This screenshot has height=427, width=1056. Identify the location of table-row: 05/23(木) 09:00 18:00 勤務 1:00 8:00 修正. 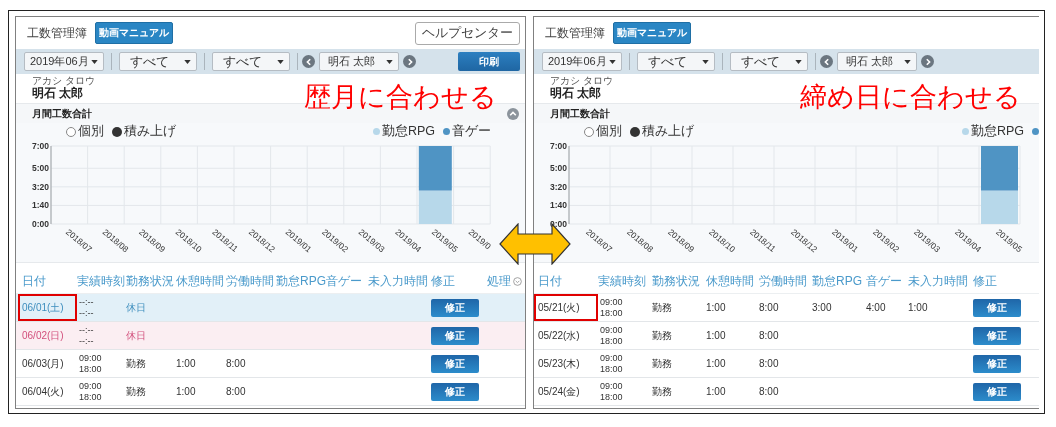
(786, 364).